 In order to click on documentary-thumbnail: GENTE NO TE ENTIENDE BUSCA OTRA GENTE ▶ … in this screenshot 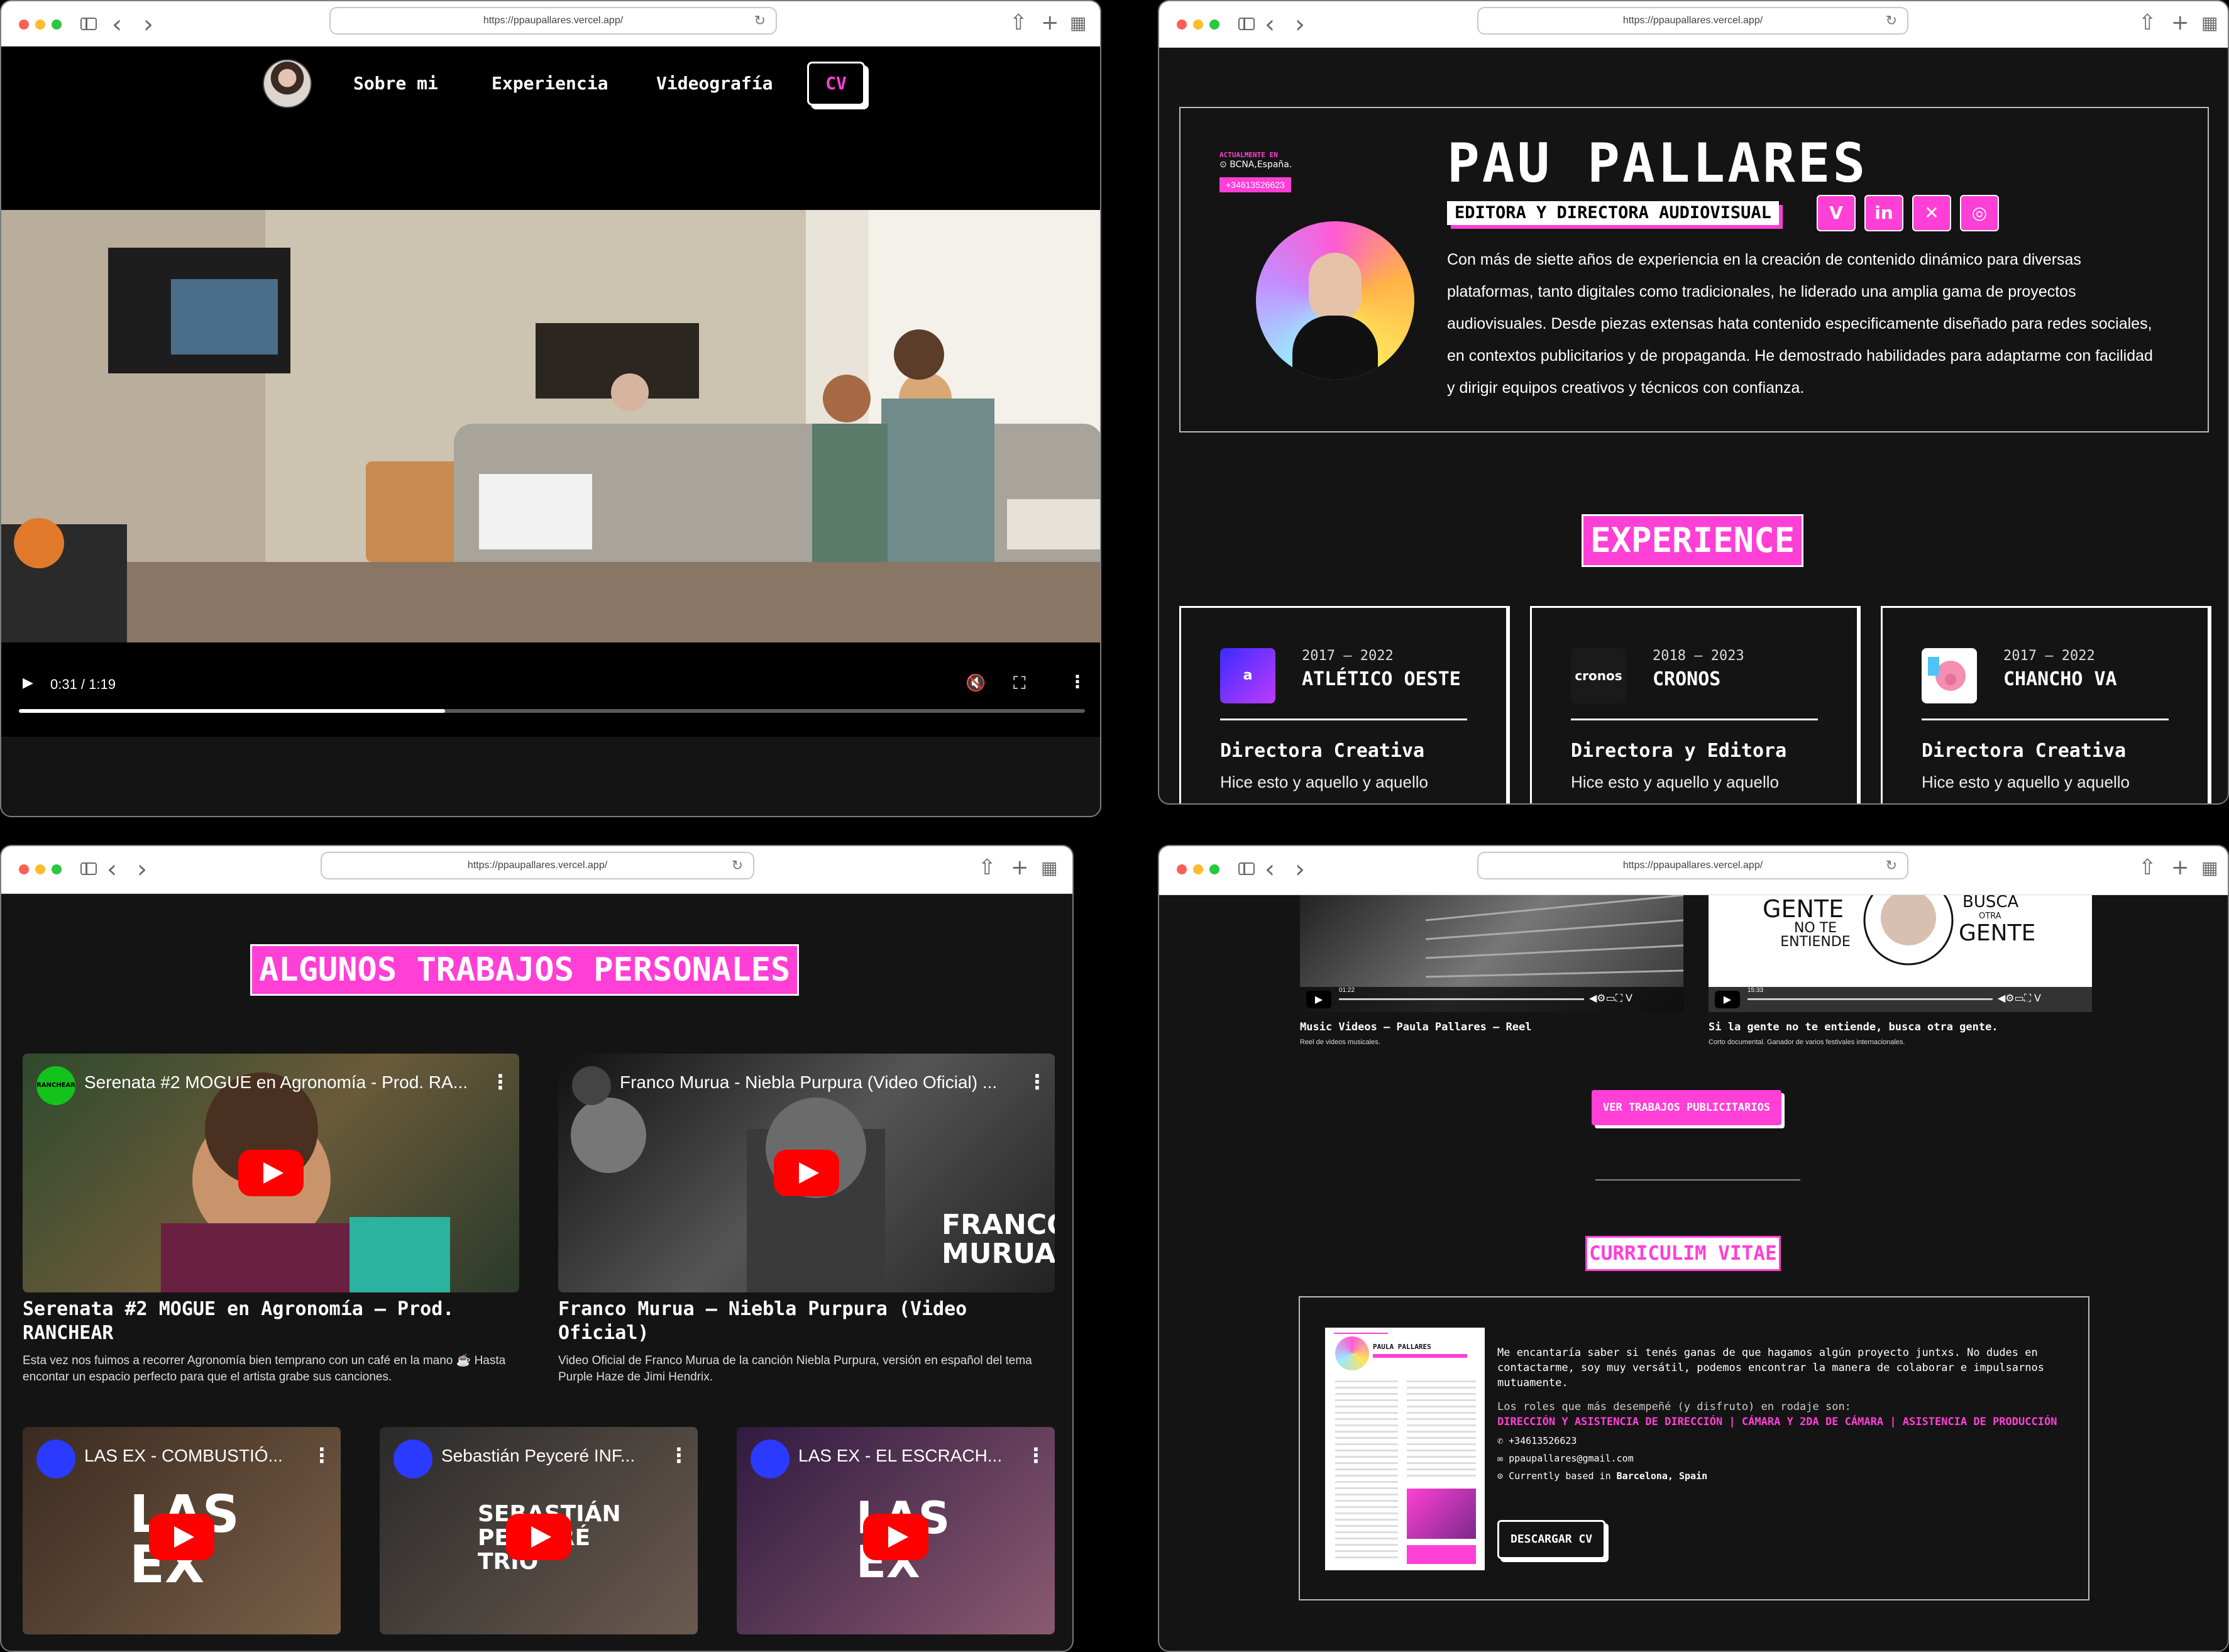, I will do `click(1901, 953)`.